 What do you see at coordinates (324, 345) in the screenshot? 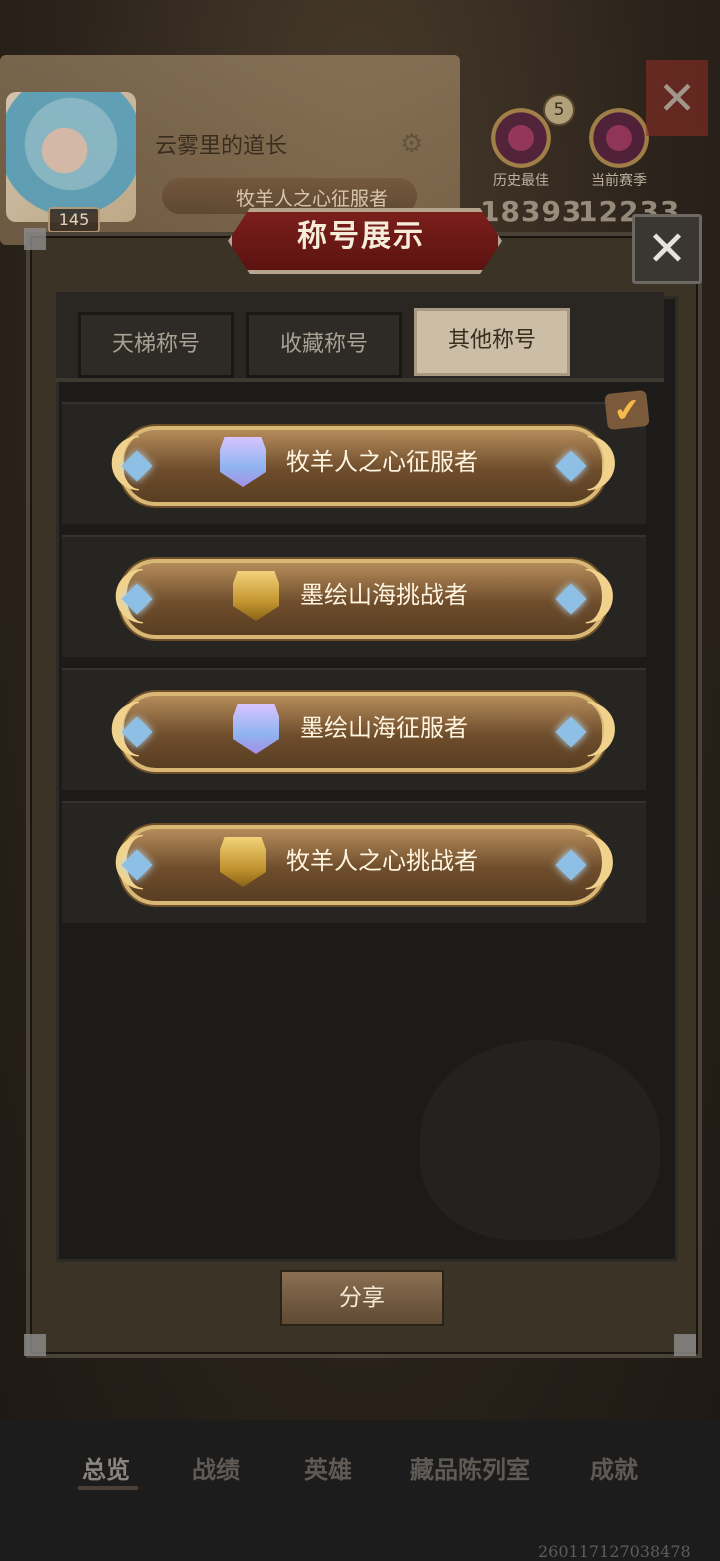
I see `tab-collection-titles: 收藏称号` at bounding box center [324, 345].